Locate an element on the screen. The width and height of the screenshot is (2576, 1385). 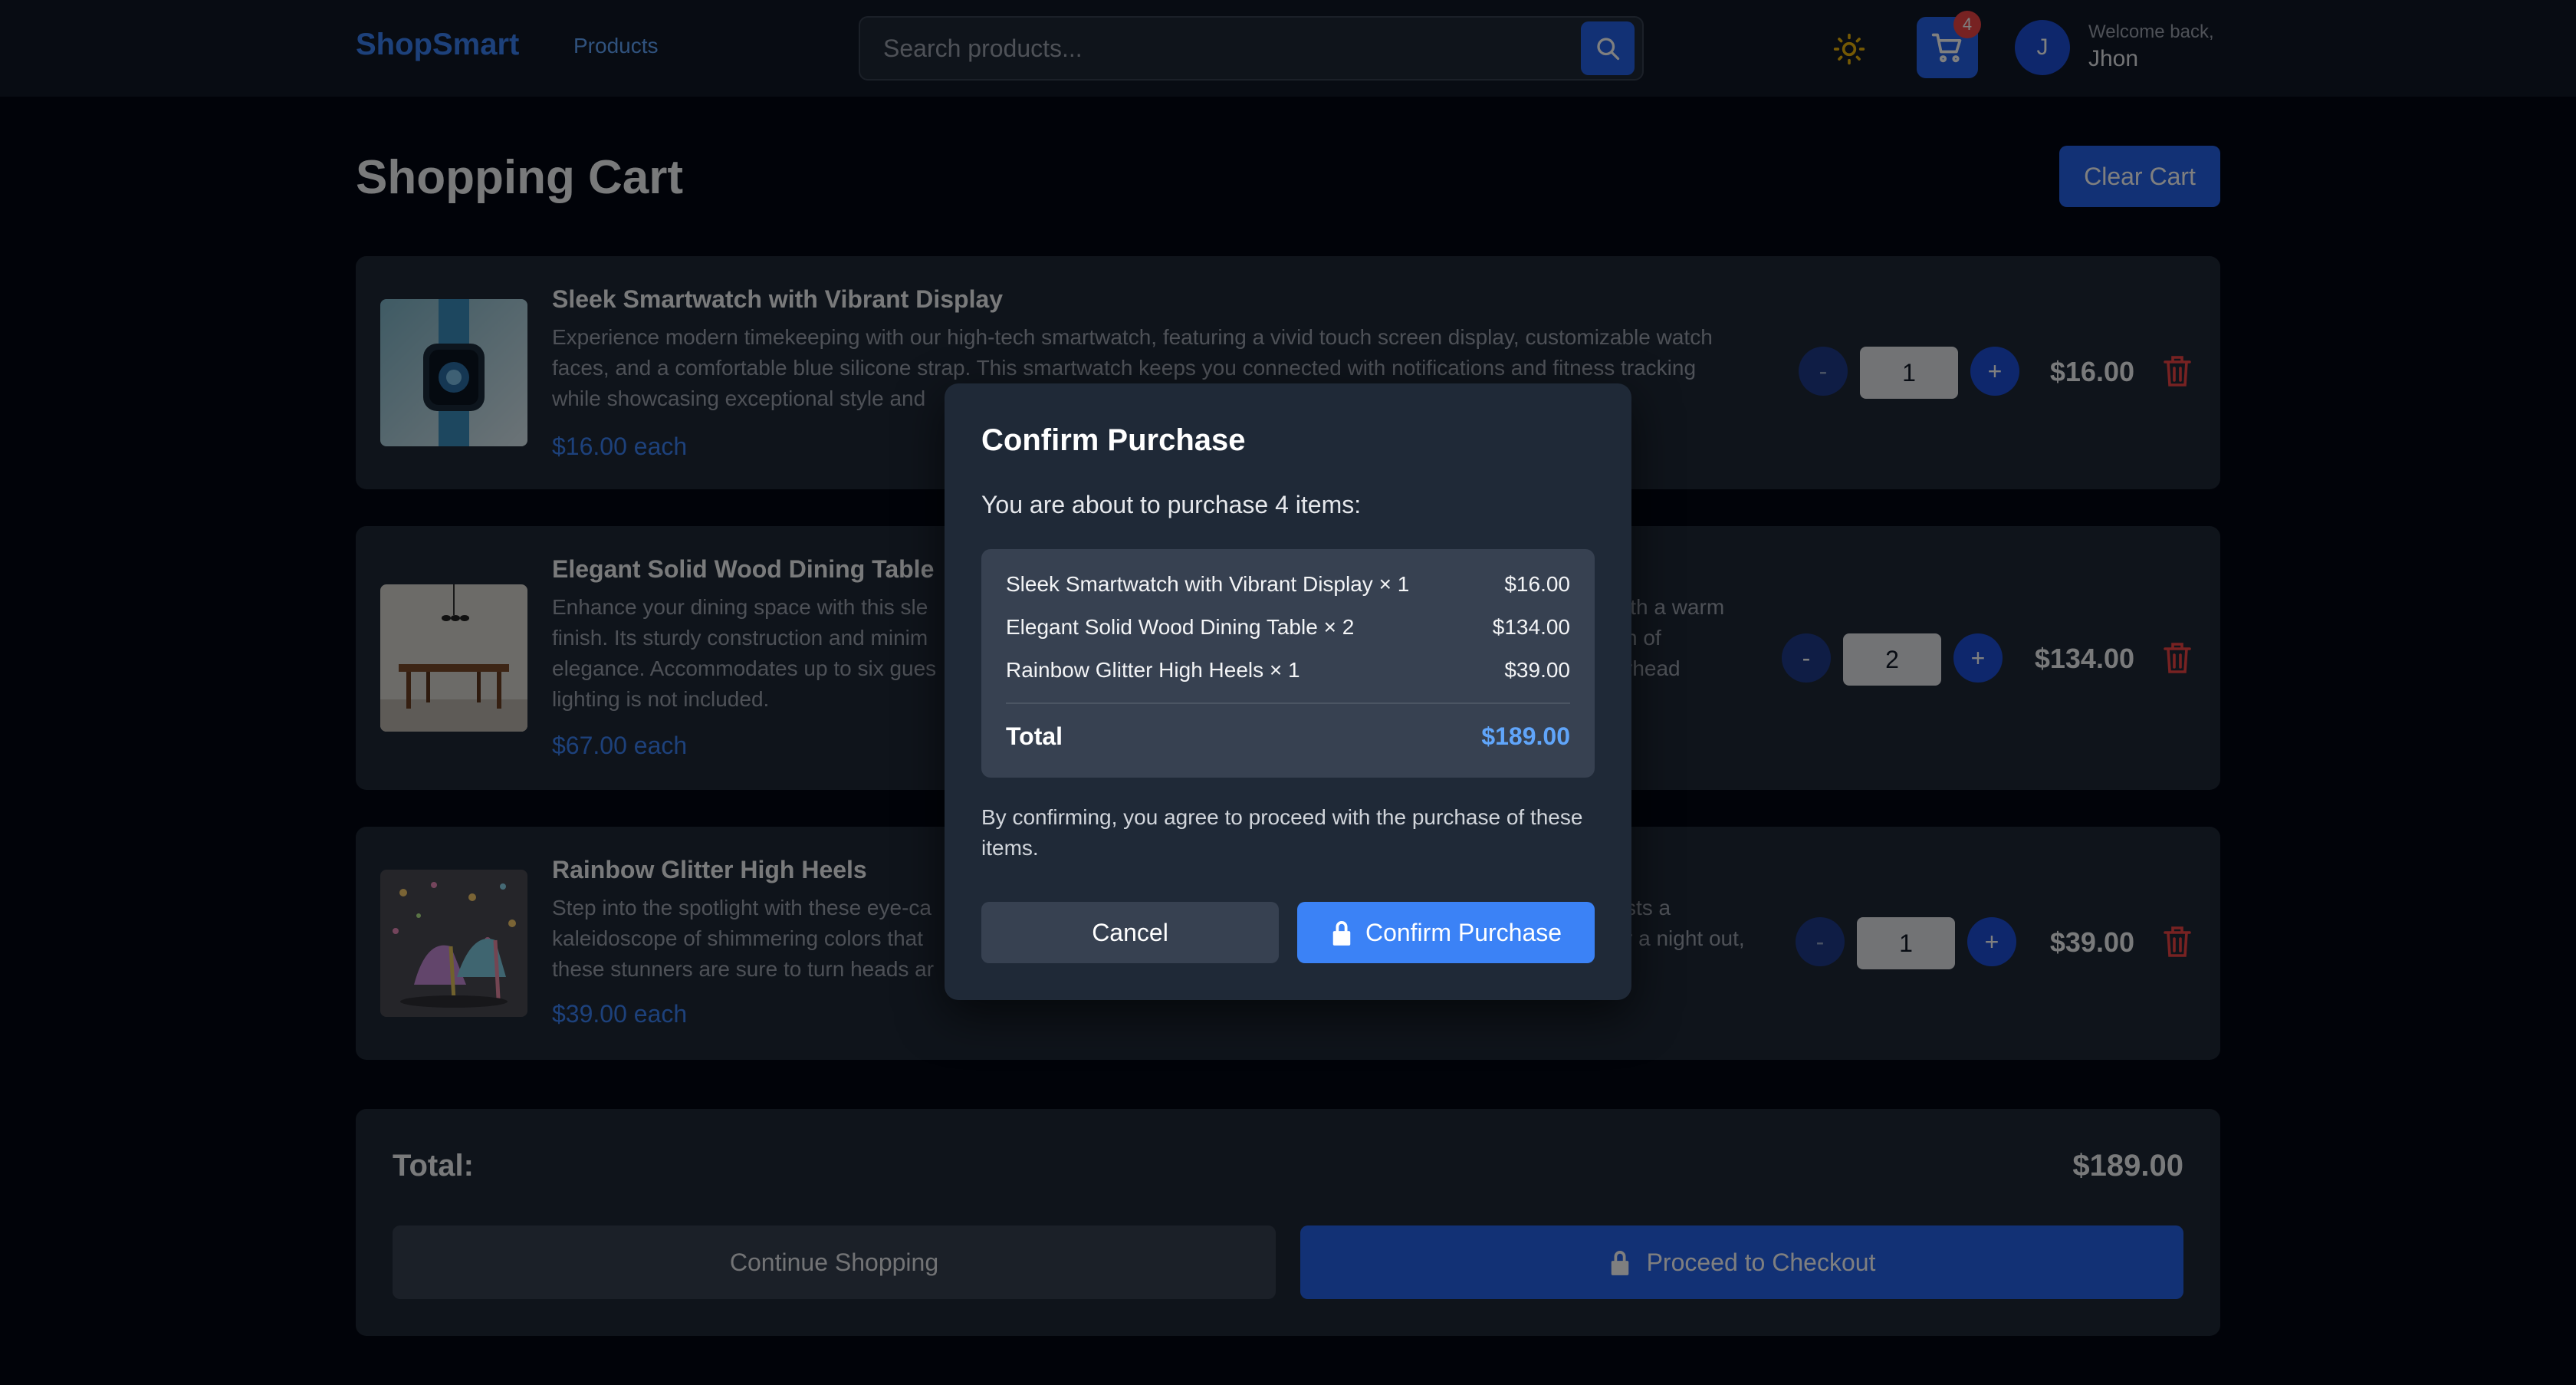
divider is located at coordinates (1288, 703).